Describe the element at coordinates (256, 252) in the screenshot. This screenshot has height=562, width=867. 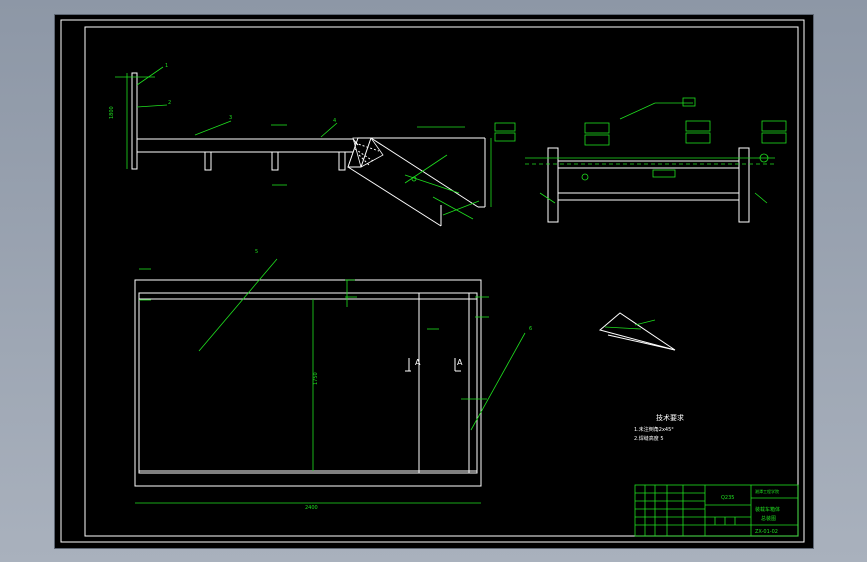
I see `svg-text: 5` at that location.